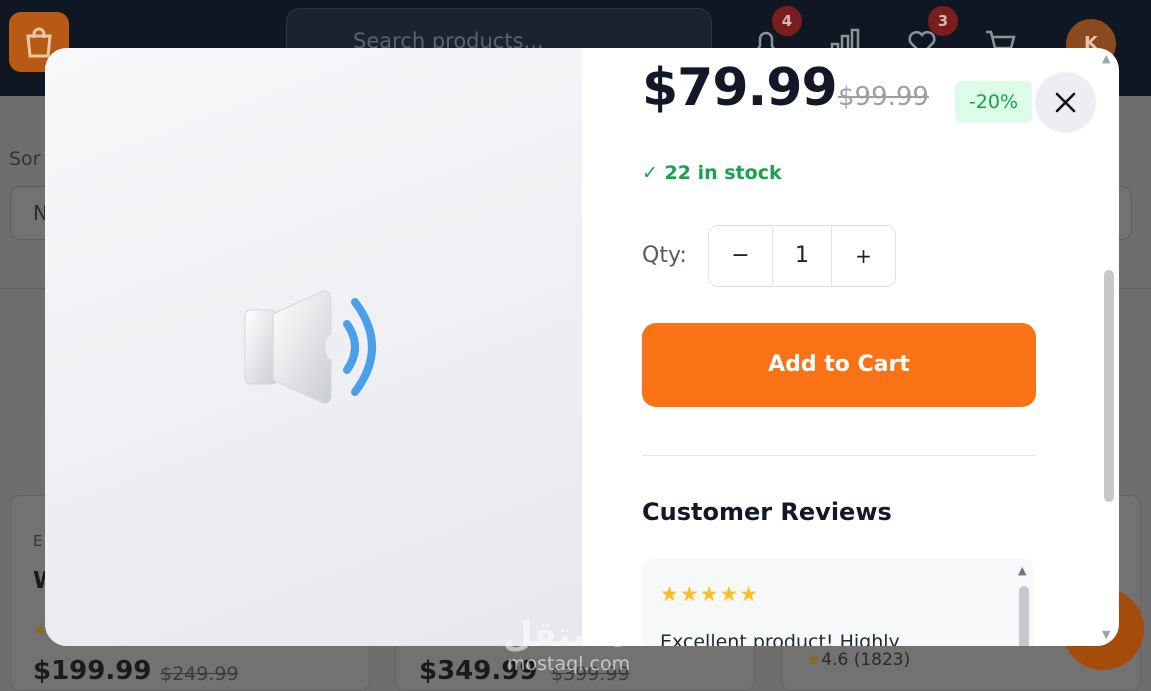  I want to click on reviews-scrollbar: ▲, so click(1024, 605).